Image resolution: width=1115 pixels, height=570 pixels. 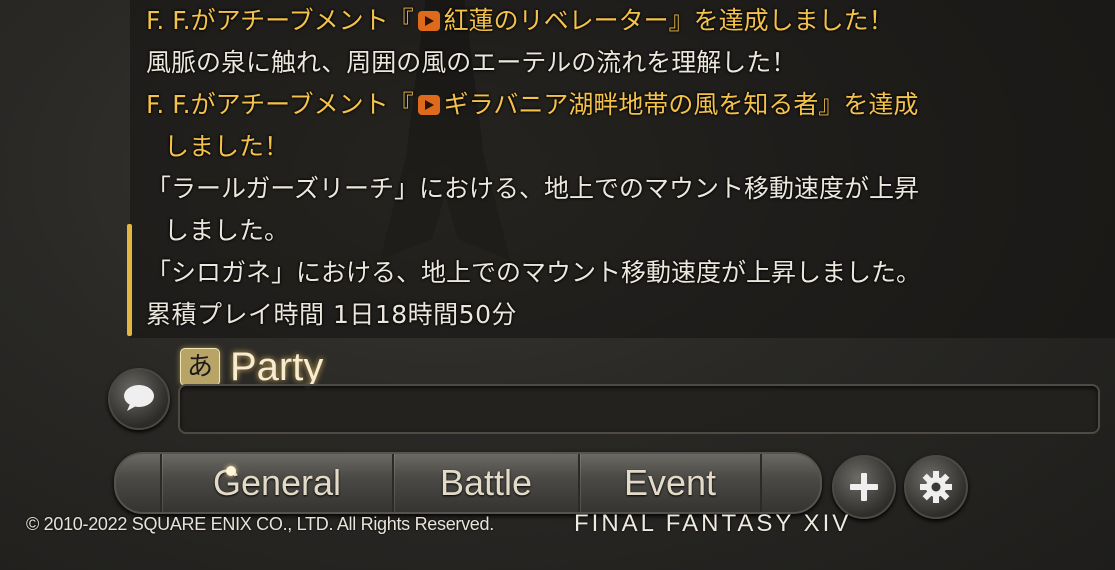 I want to click on log-line: F. F.がアチーブメント『 ギラバニア湖畔地帯の風を知る者』を達成, so click(x=532, y=104).